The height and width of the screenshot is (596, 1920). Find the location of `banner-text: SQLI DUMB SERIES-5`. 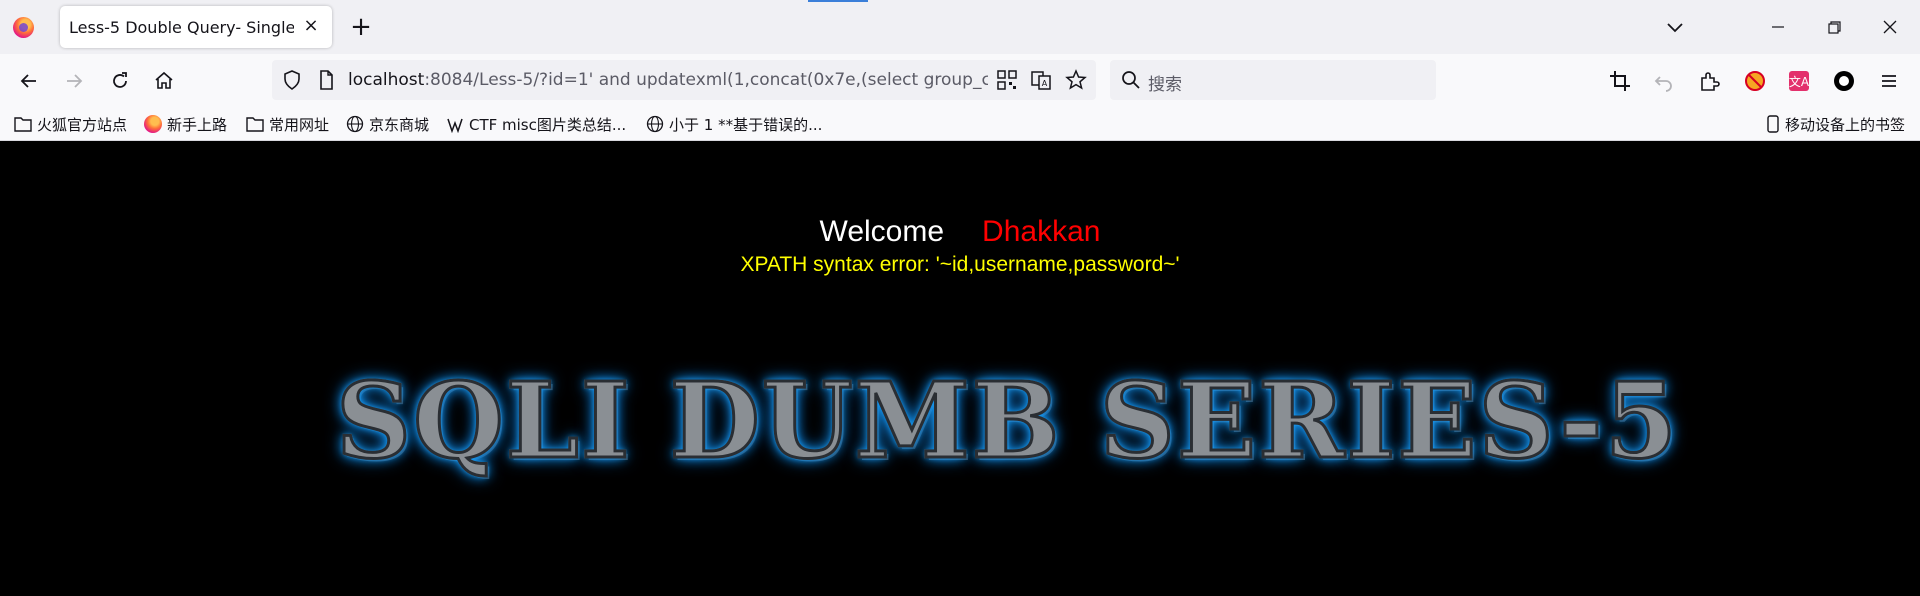

banner-text: SQLI DUMB SERIES-5 is located at coordinates (1007, 420).